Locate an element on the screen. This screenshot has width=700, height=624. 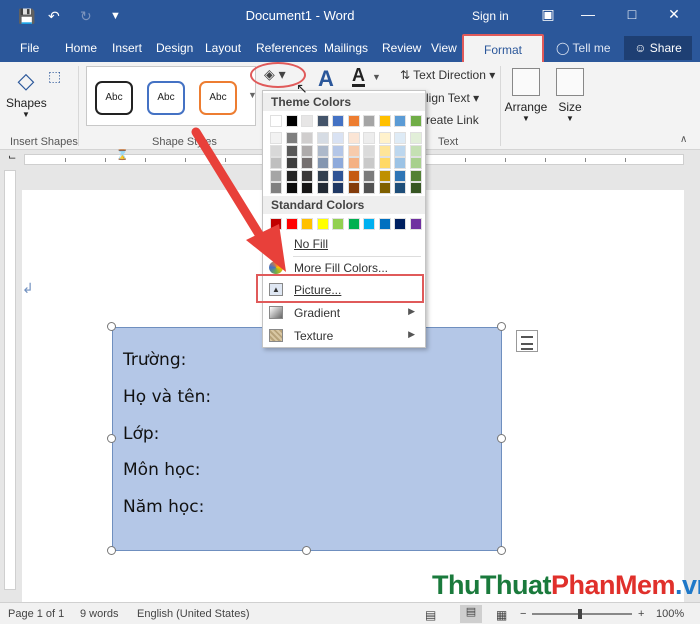
language-indicator: English (United States) is located at coordinates (193, 614).